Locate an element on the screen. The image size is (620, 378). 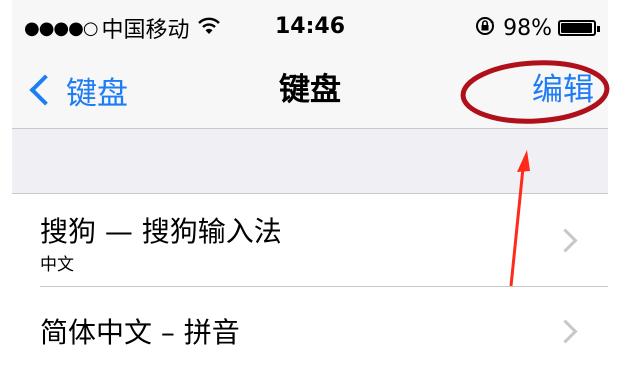
list-item-title: 简体中文 – 拼音 is located at coordinates (140, 332).